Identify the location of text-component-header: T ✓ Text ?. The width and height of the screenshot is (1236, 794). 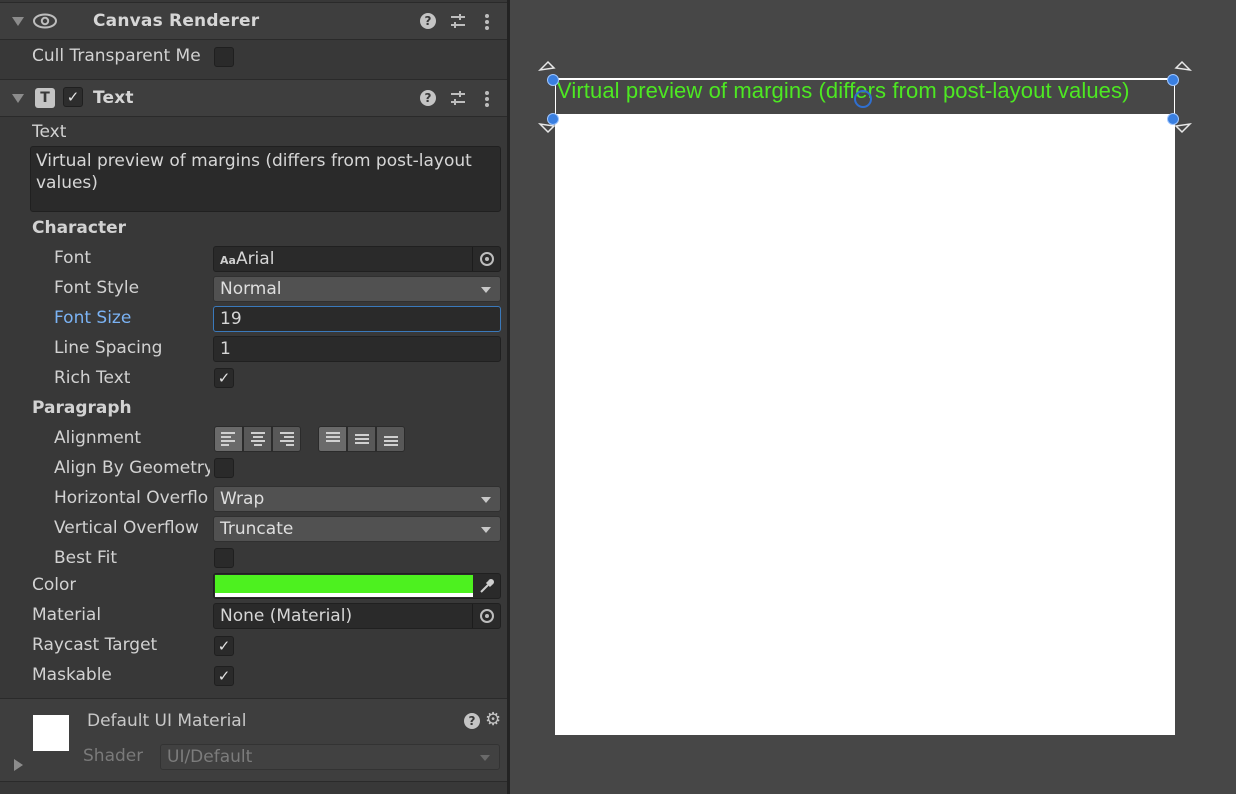
(253, 98).